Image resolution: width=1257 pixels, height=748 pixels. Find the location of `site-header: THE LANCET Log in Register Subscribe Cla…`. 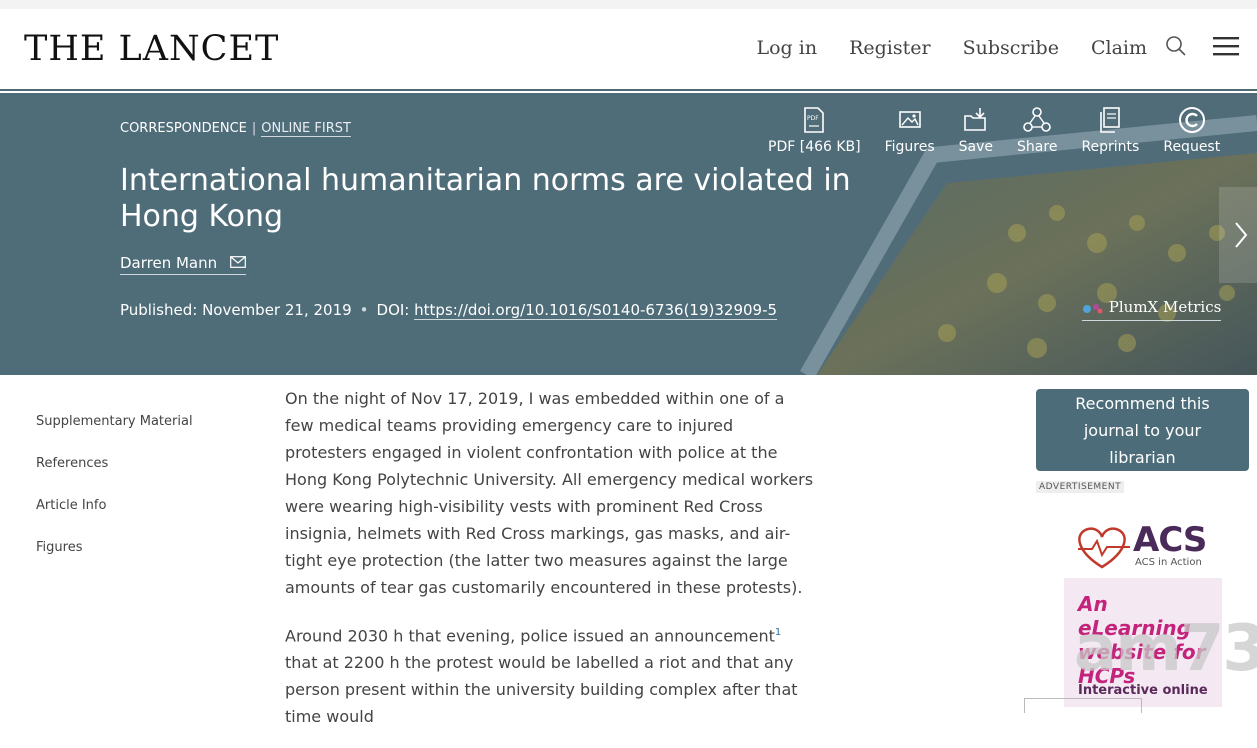

site-header: THE LANCET Log in Register Subscribe Cla… is located at coordinates (628, 50).